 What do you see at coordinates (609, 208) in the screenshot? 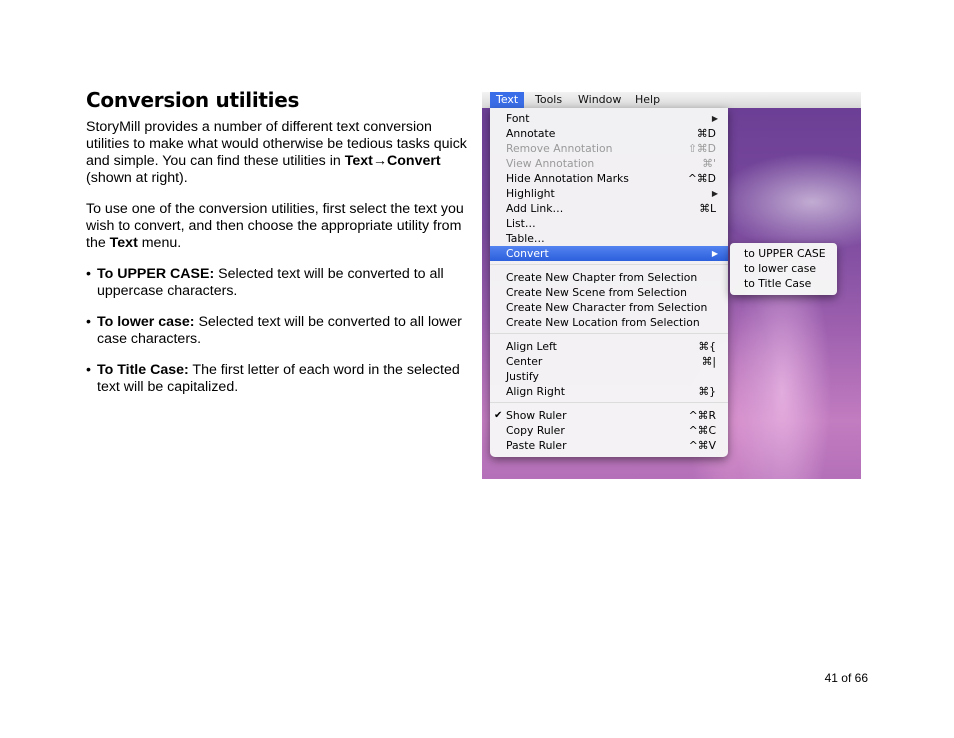
I see `menu-item-add-link: Add Link… ⌘L` at bounding box center [609, 208].